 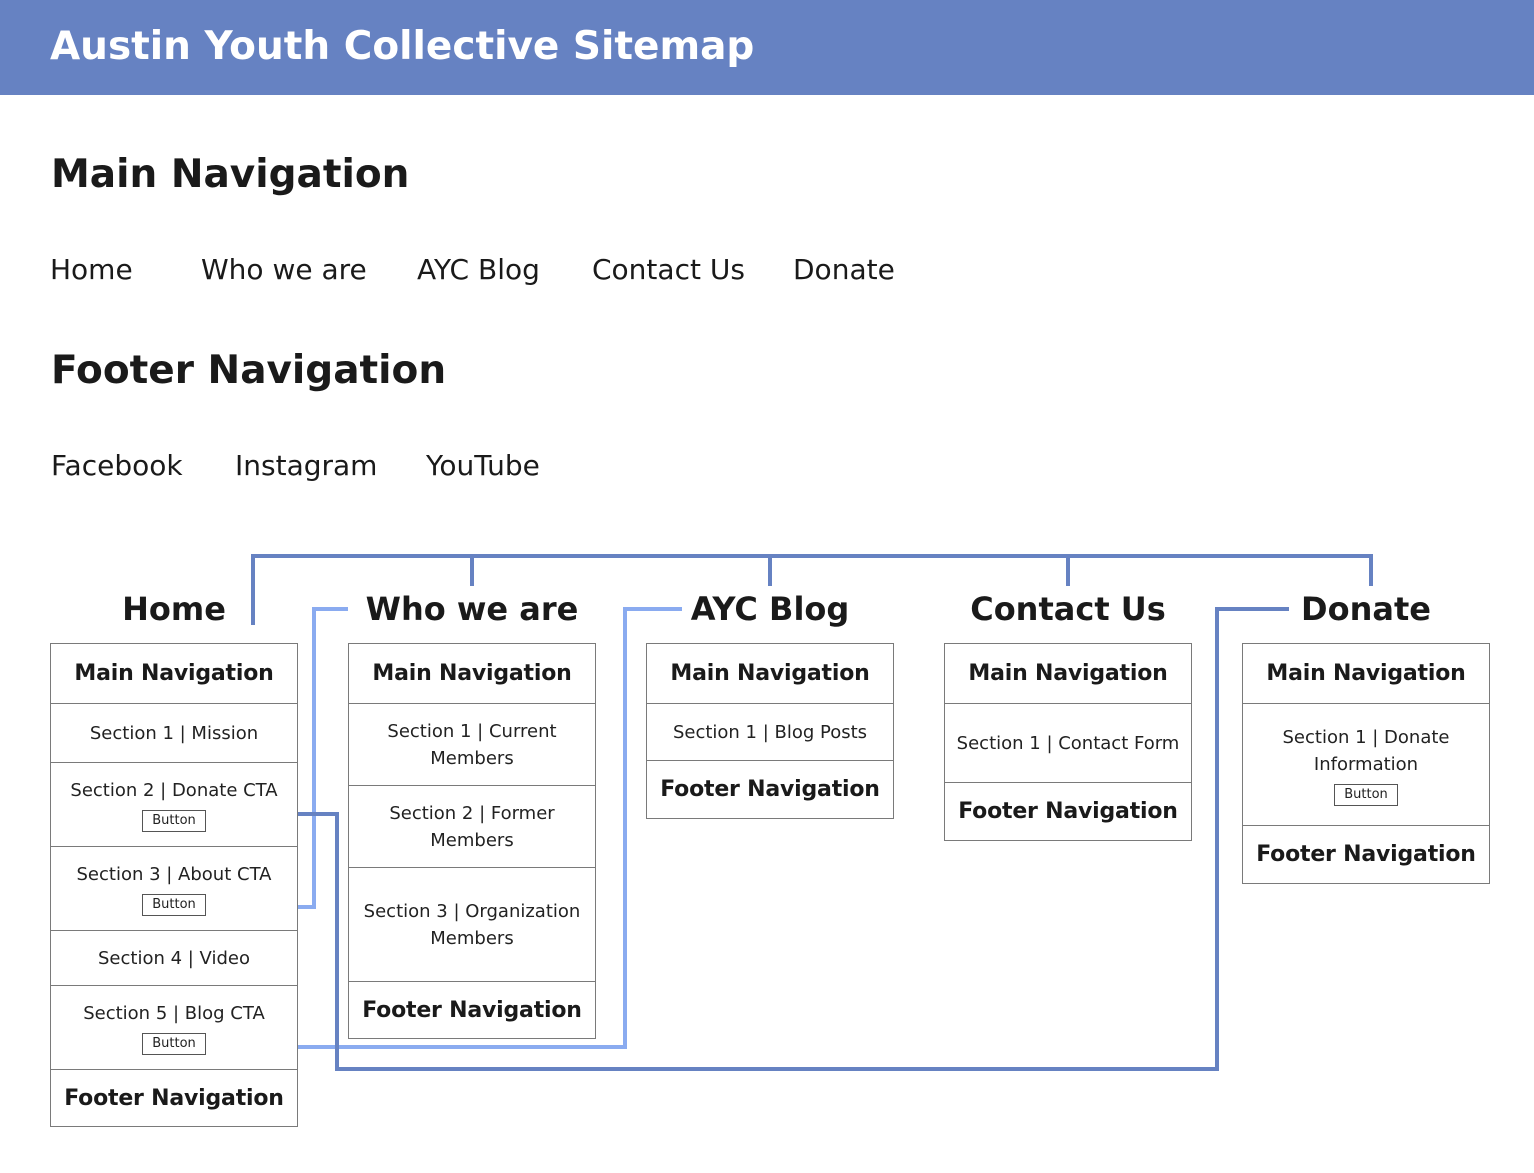 I want to click on section-cell-mission: Section 1 | Mission, so click(x=174, y=732).